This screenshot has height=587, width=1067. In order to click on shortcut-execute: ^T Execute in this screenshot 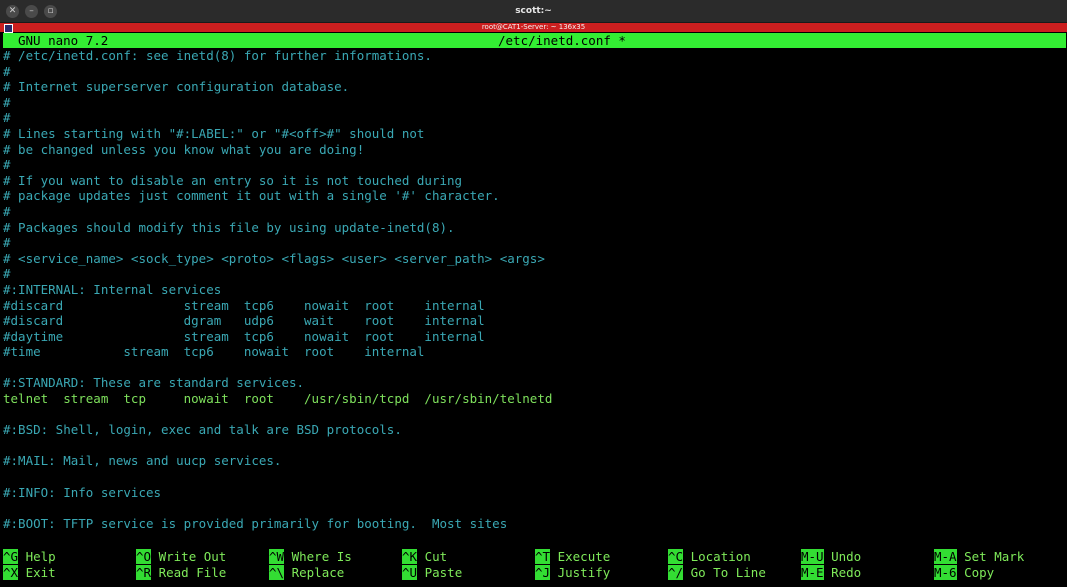, I will do `click(572, 556)`.